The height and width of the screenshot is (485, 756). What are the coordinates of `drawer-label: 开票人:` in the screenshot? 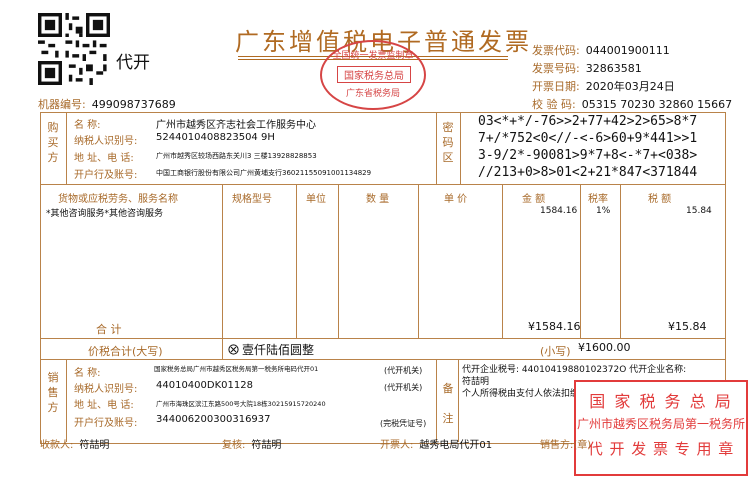 It's located at (397, 445).